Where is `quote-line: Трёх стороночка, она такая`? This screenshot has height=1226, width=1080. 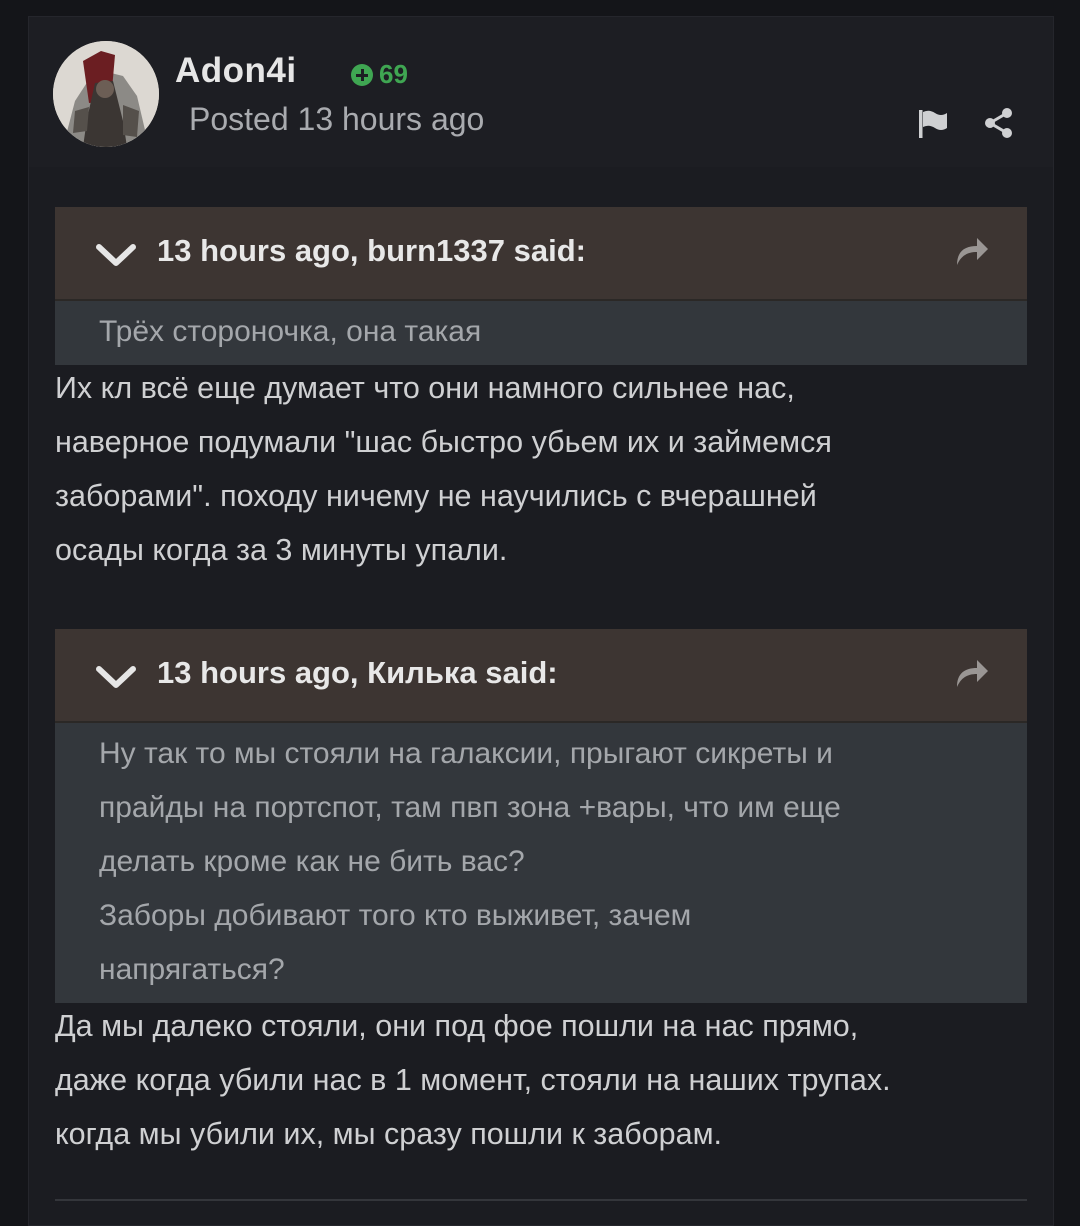
quote-line: Трёх стороночка, она такая is located at coordinates (290, 331).